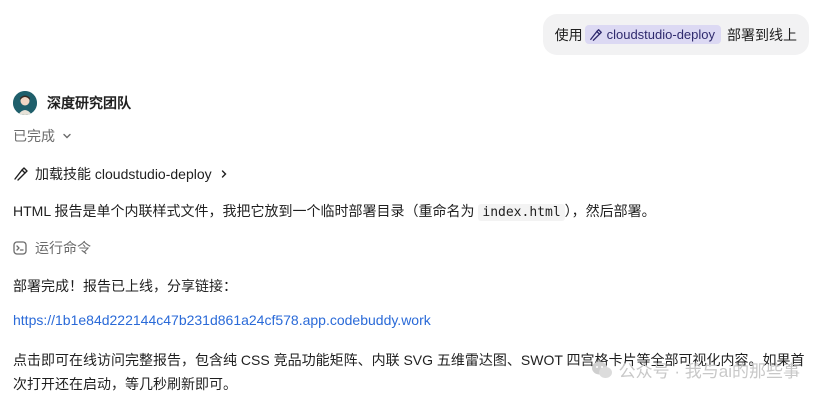 This screenshot has width=824, height=401. What do you see at coordinates (224, 174) in the screenshot?
I see `chevron-right-icon` at bounding box center [224, 174].